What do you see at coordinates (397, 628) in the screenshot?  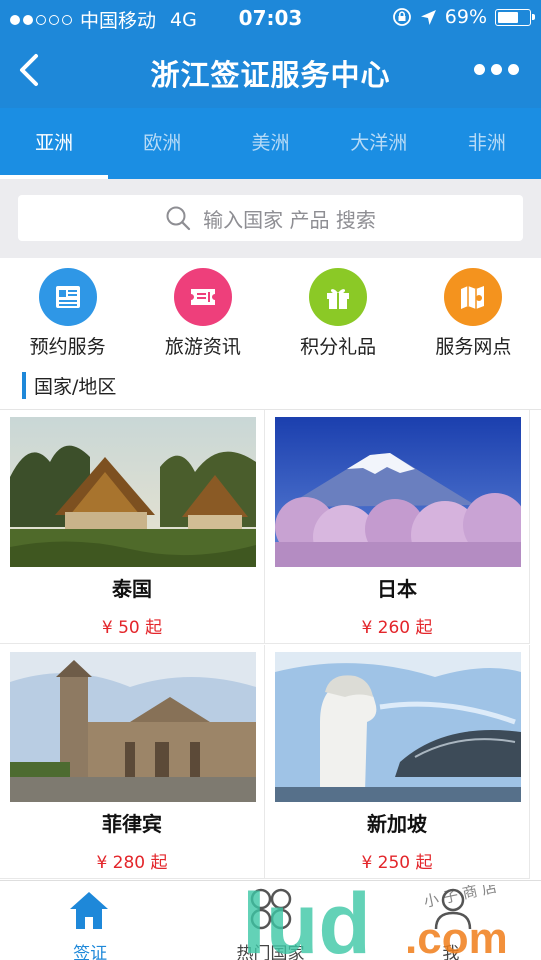 I see `country-price: ¥ 260 起` at bounding box center [397, 628].